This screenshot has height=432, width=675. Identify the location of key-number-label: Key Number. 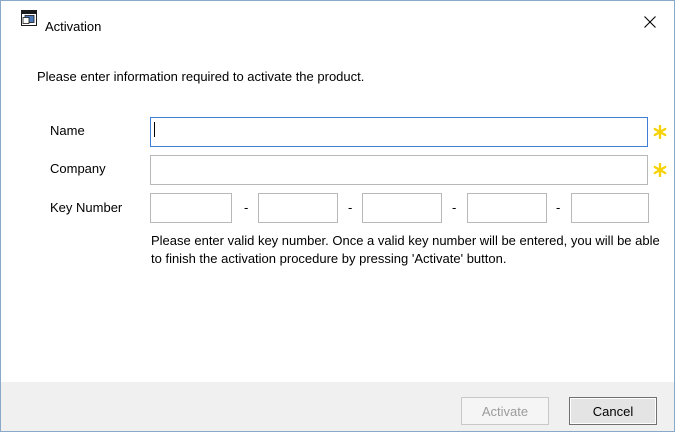
(86, 207).